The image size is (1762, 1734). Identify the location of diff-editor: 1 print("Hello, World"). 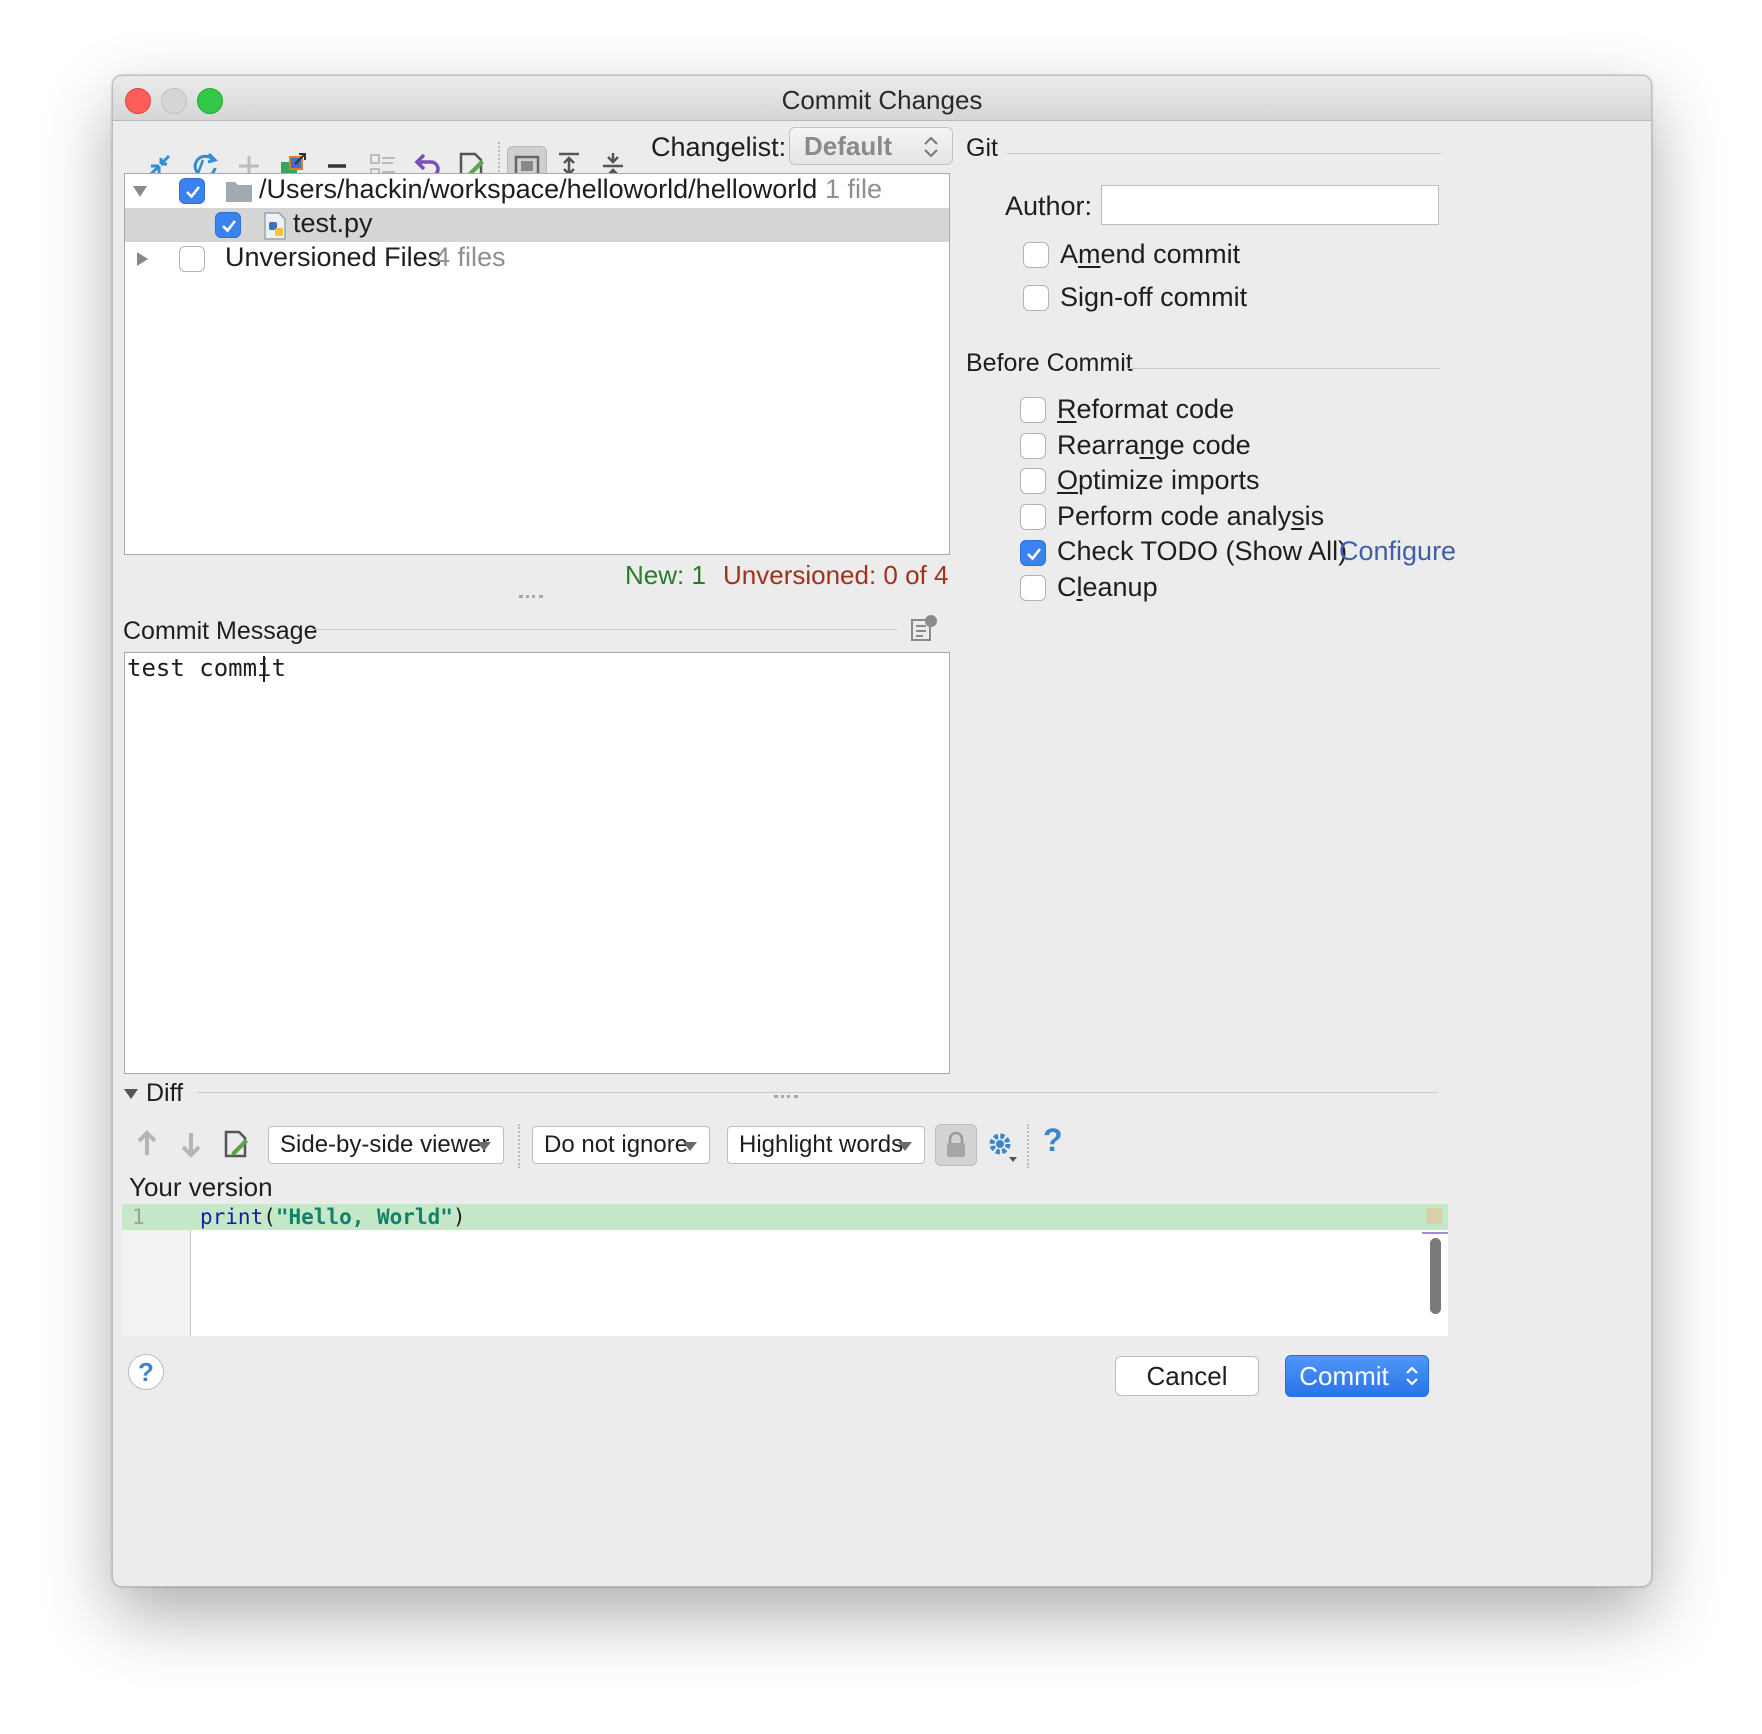
(785, 1270).